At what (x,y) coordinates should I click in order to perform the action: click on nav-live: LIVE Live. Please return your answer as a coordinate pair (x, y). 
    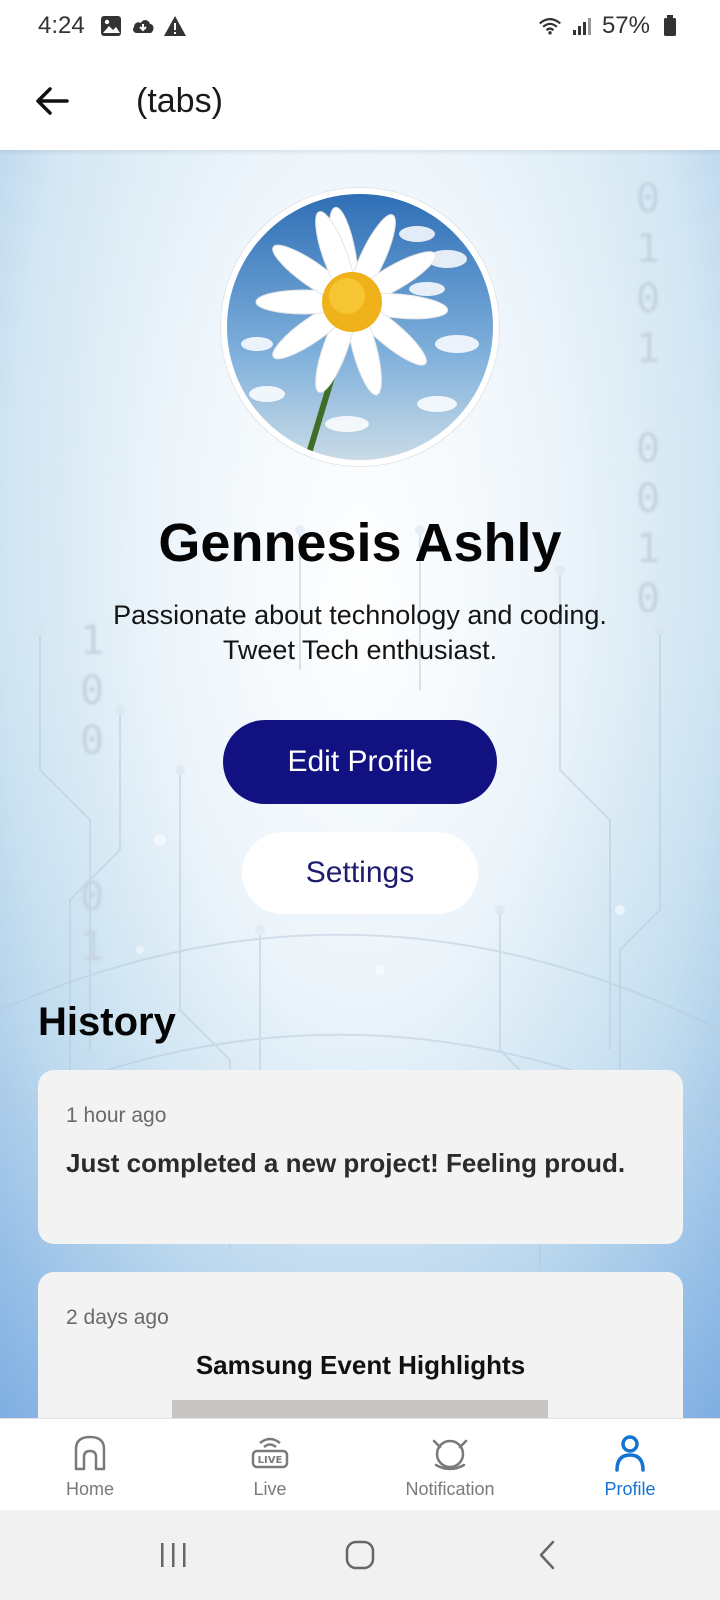
    Looking at the image, I should click on (270, 1464).